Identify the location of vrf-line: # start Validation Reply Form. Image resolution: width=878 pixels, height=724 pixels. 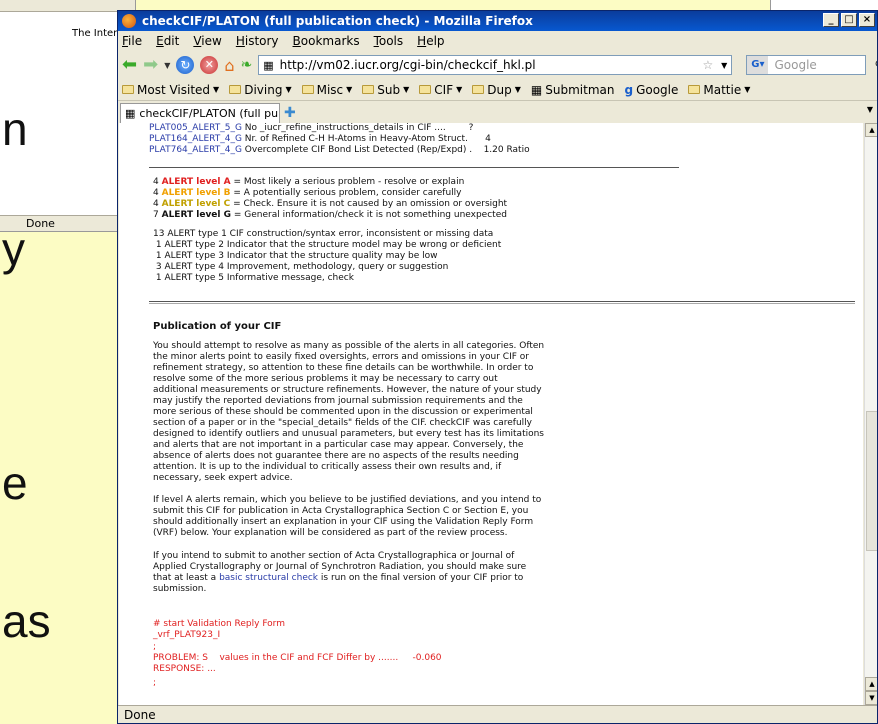
(219, 624).